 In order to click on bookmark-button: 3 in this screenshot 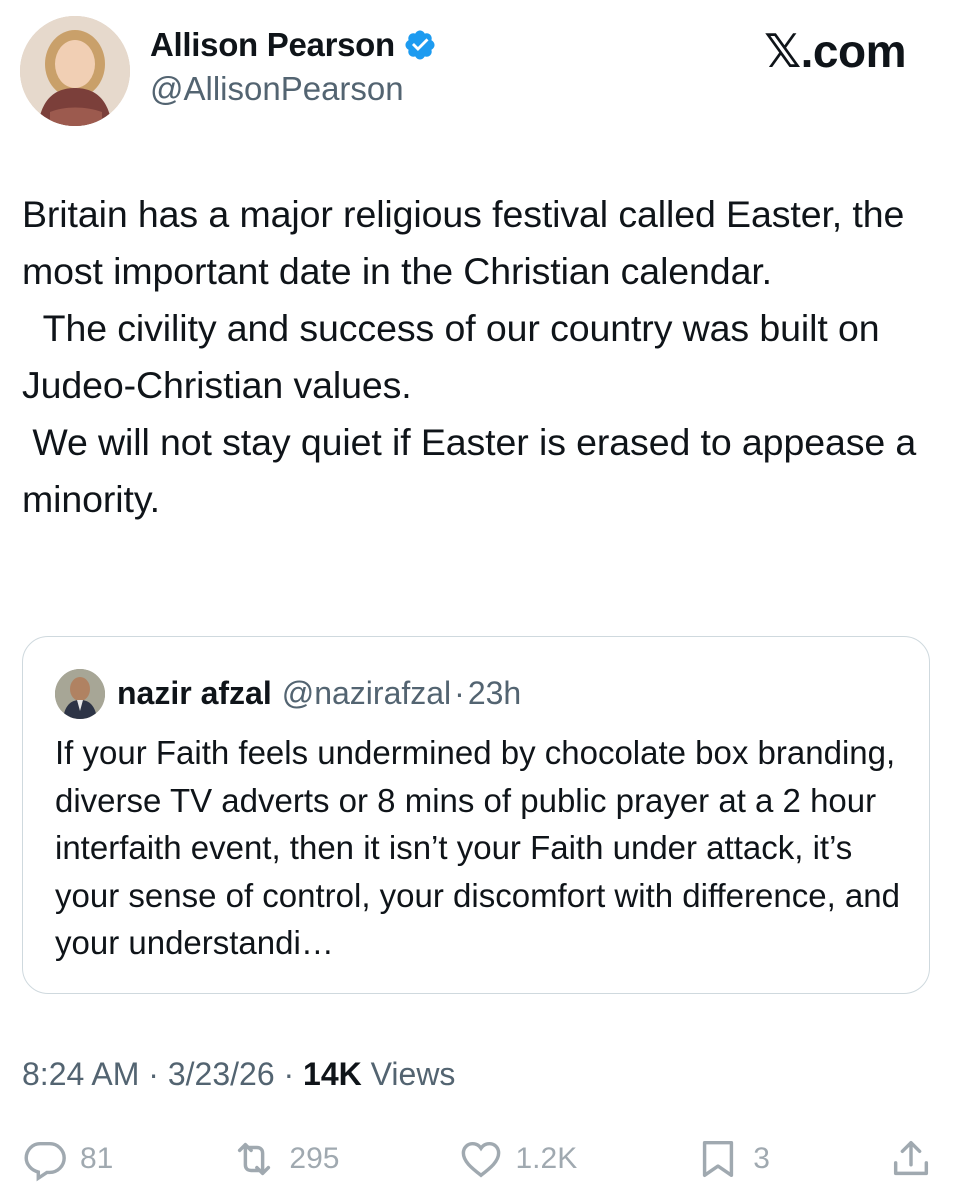, I will do `click(732, 1159)`.